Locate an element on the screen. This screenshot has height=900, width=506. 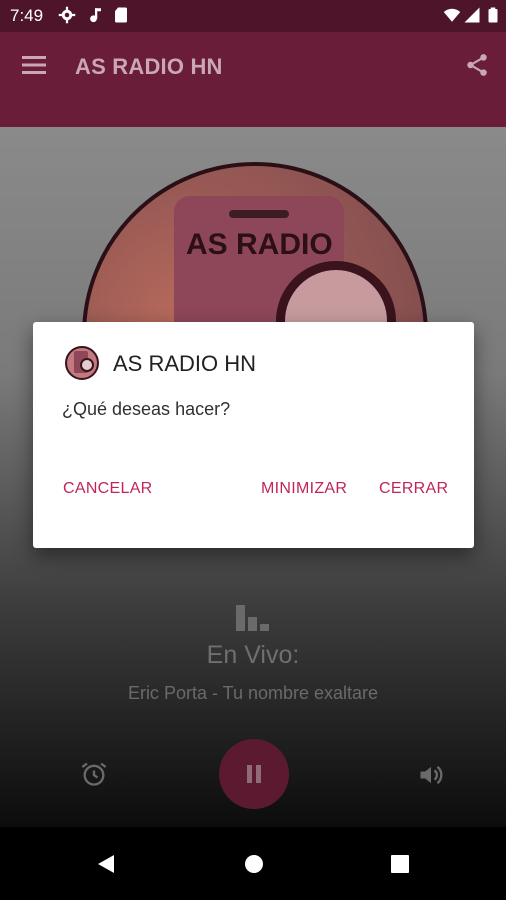
recents-icon is located at coordinates (400, 864).